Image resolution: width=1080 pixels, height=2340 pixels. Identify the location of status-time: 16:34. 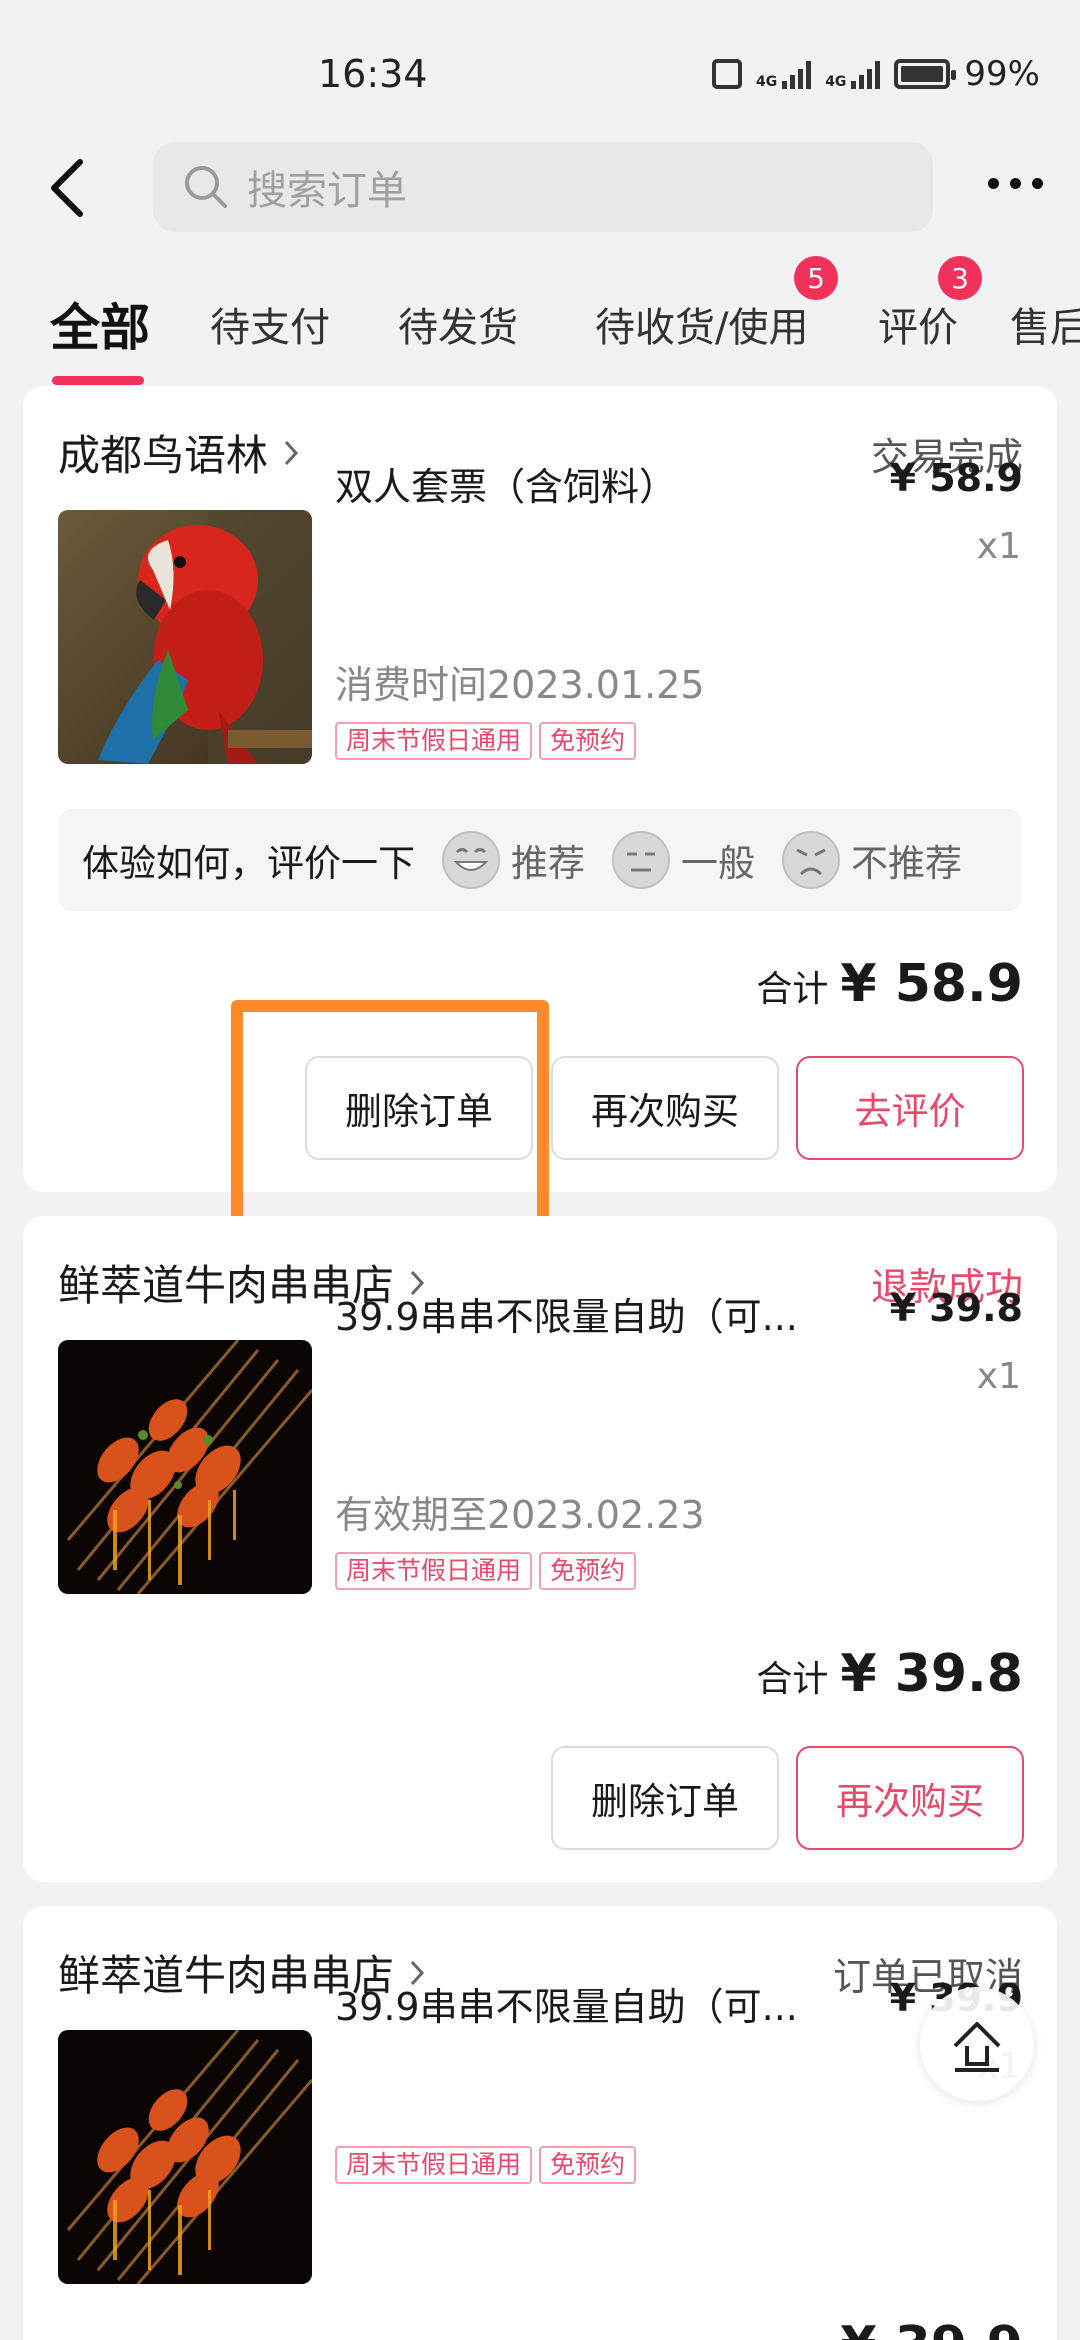
(373, 74).